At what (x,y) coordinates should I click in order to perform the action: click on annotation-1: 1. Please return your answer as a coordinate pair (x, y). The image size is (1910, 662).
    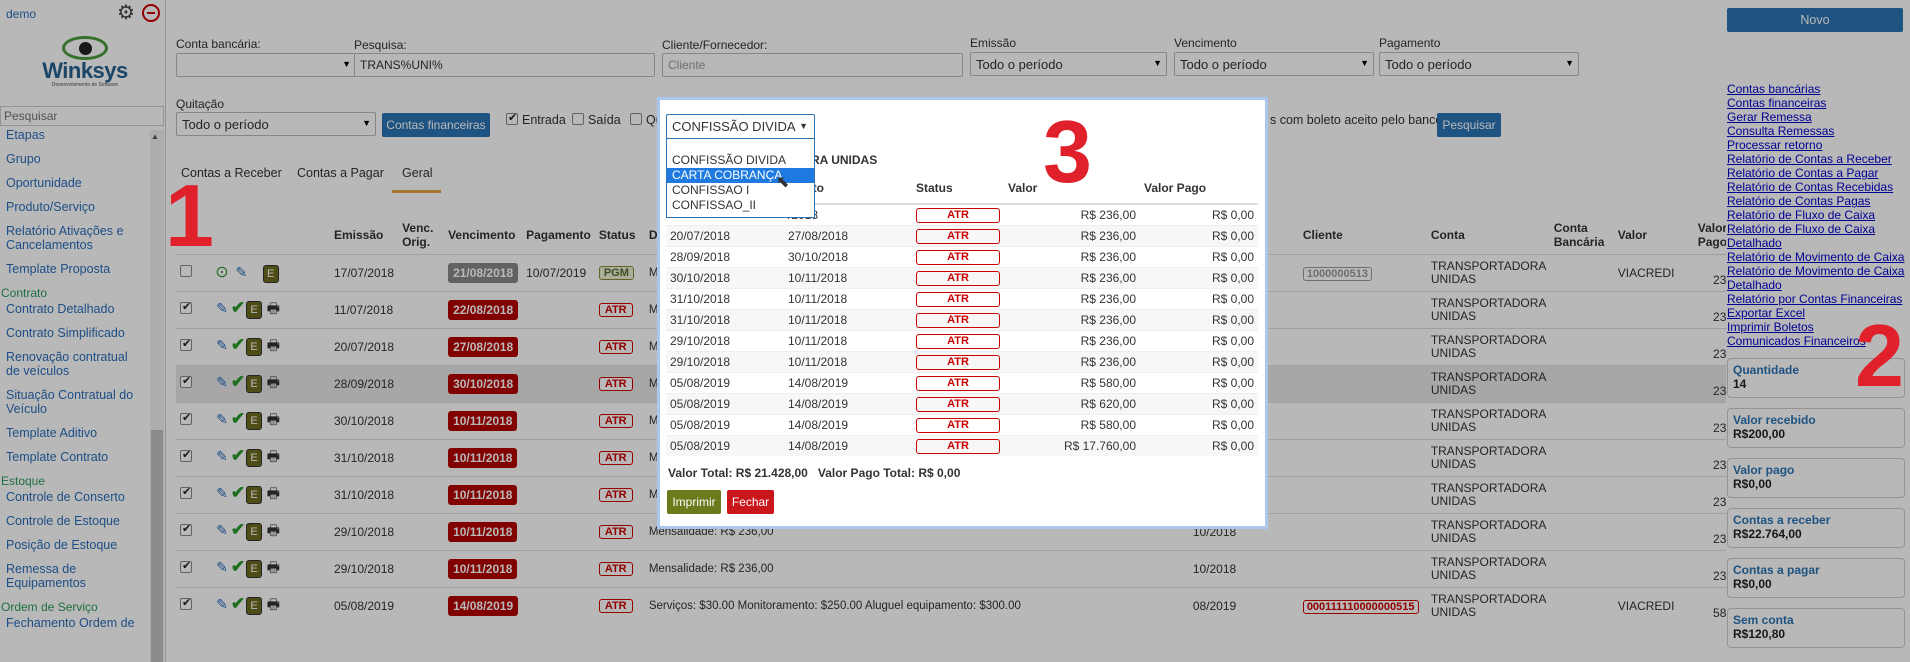
    Looking at the image, I should click on (189, 215).